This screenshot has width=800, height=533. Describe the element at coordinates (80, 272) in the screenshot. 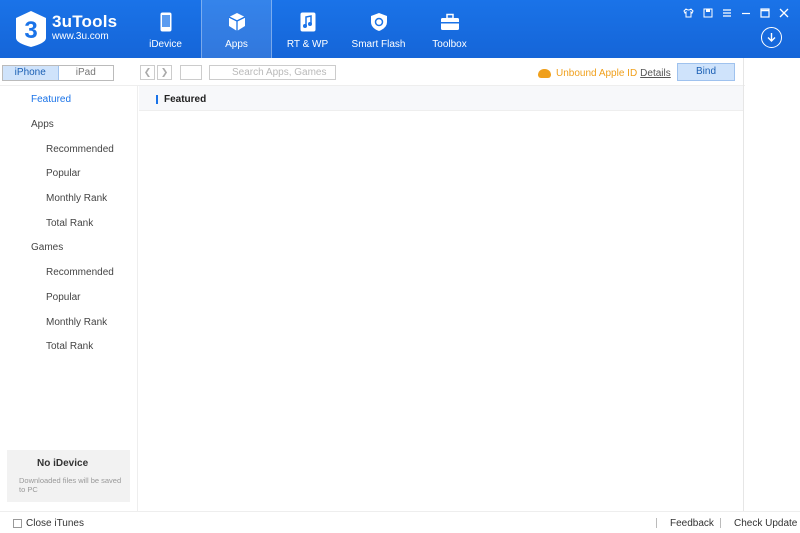

I see `sidebar-item-games-recommended: Recommended` at that location.